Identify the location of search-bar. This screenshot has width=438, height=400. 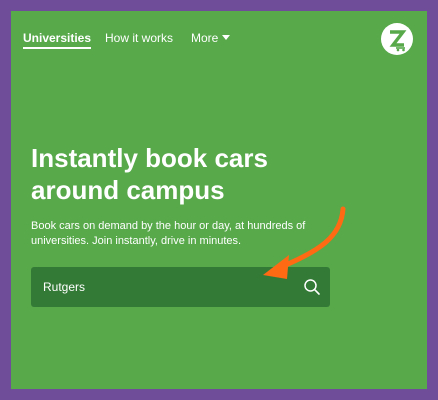
(180, 287).